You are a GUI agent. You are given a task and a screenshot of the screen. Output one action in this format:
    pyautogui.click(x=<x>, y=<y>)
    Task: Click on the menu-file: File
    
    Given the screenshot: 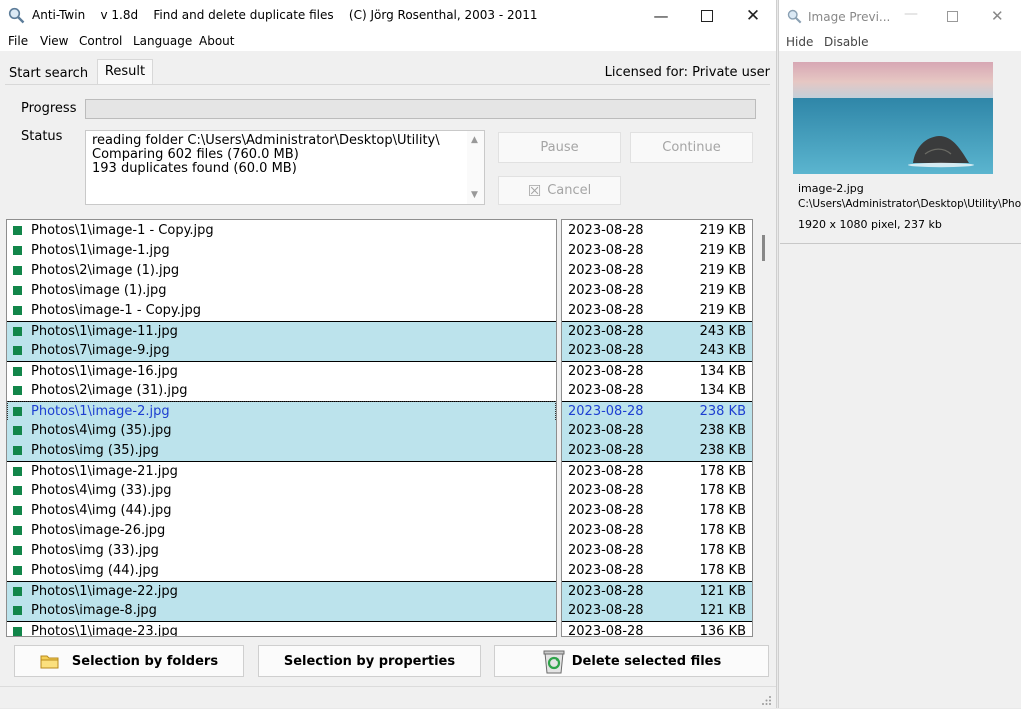 What is the action you would take?
    pyautogui.click(x=18, y=41)
    